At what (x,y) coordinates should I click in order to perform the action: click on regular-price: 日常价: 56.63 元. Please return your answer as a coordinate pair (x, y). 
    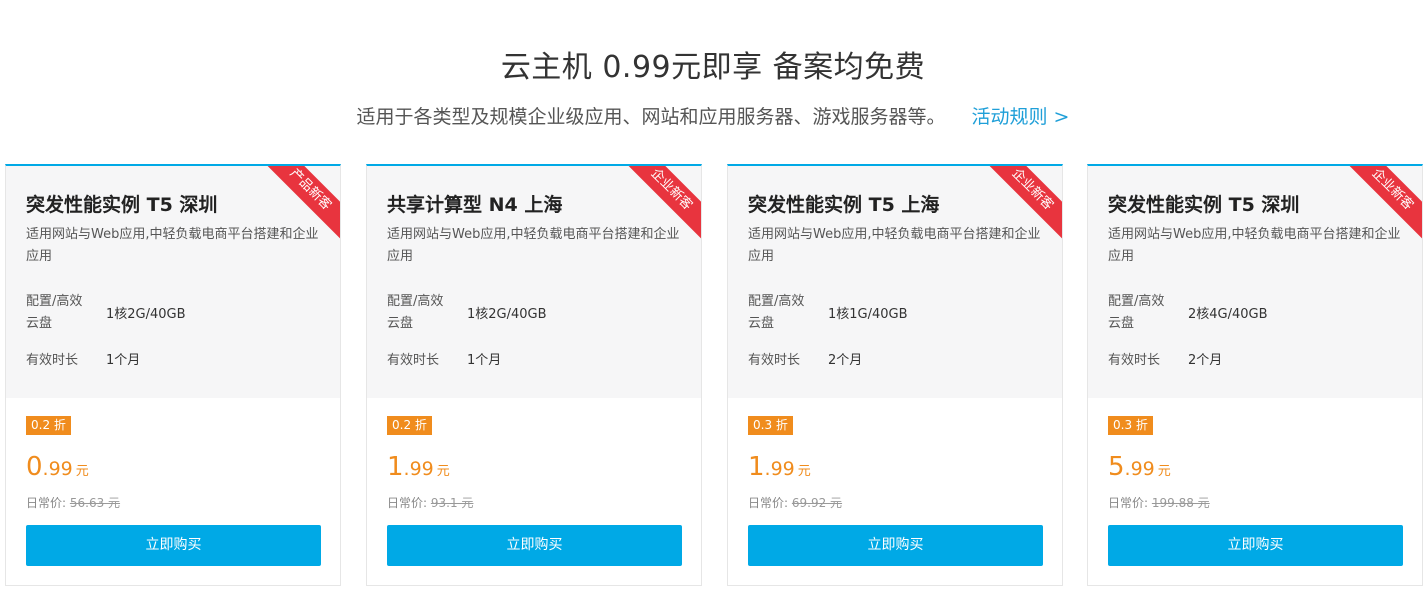
    Looking at the image, I should click on (73, 502).